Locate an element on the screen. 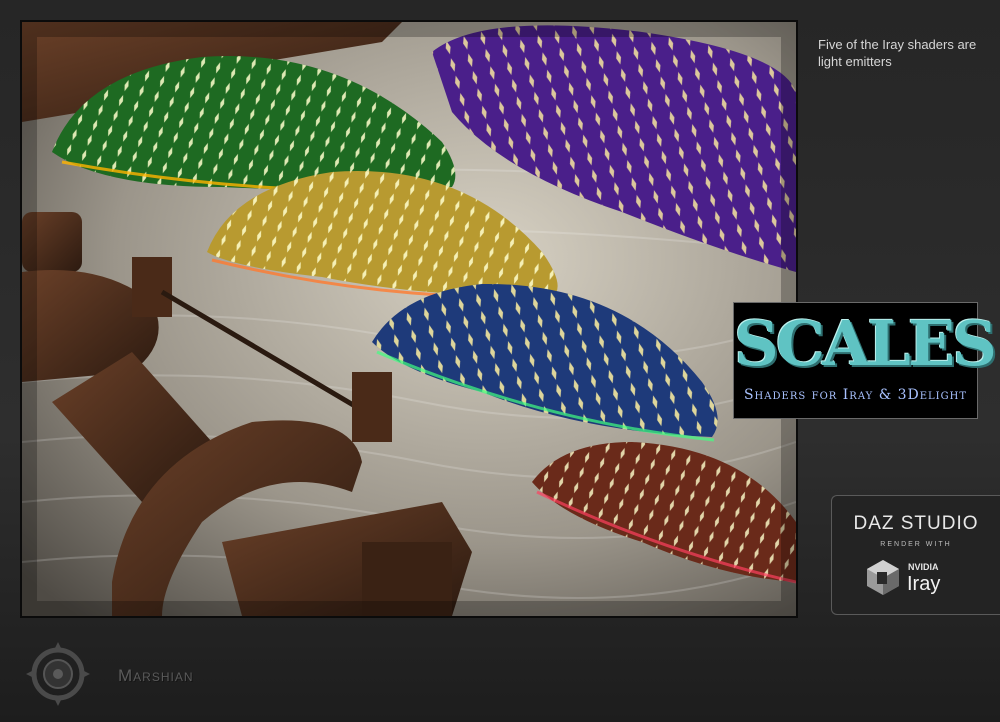 This screenshot has height=722, width=1000. render-with-label: RENDER WITH is located at coordinates (916, 544).